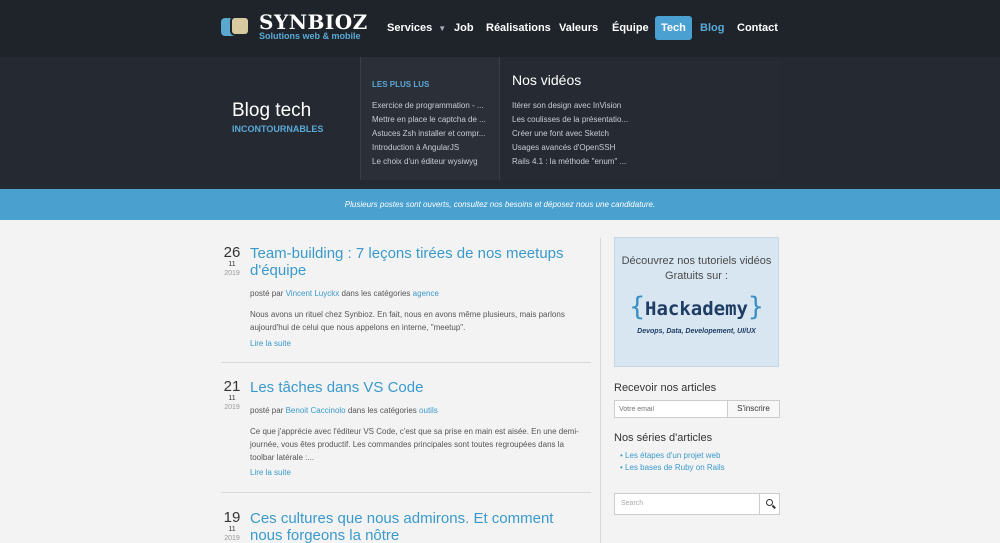  Describe the element at coordinates (313, 293) in the screenshot. I see `post-author: Vincent Luyckx` at that location.